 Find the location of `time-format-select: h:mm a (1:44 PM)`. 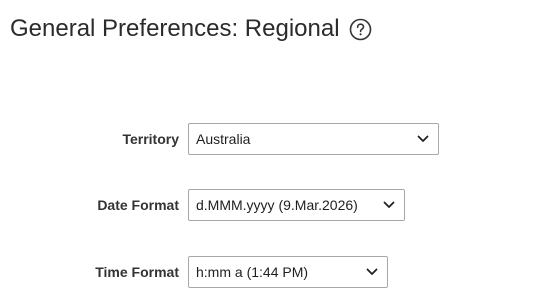

time-format-select: h:mm a (1:44 PM) is located at coordinates (288, 272).